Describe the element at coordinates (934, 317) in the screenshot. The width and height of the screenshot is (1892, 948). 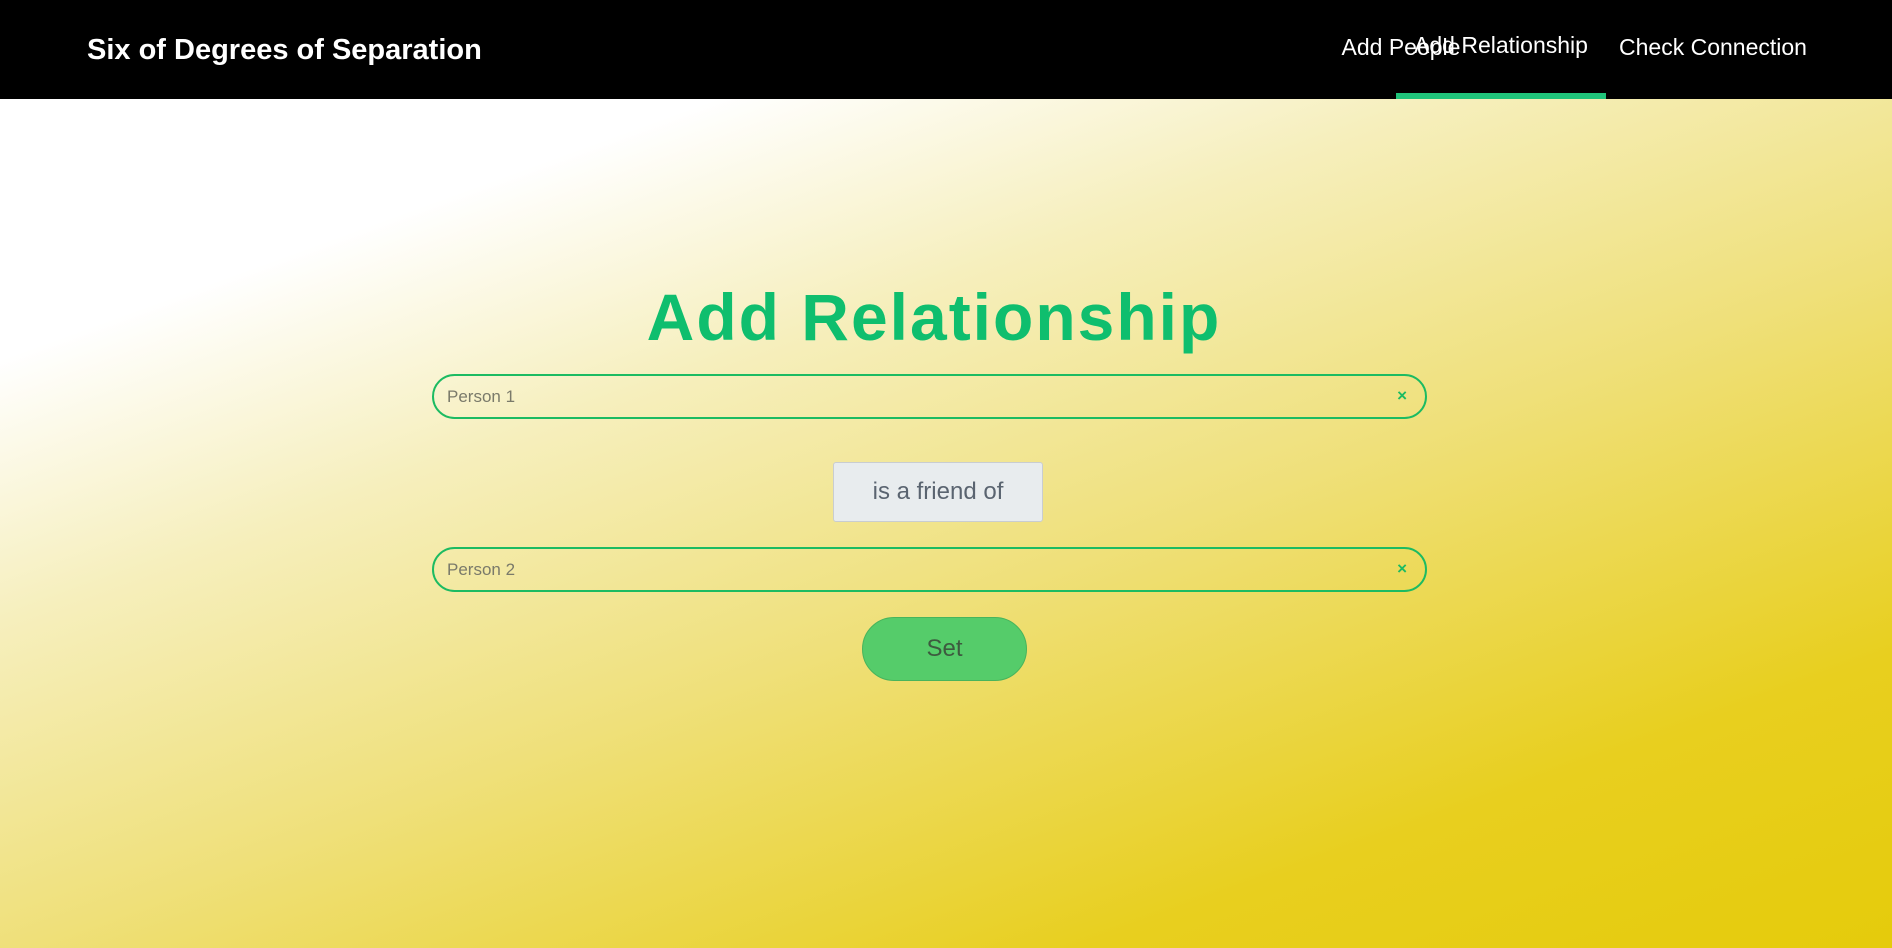
I see `page-title: Add Relationship` at that location.